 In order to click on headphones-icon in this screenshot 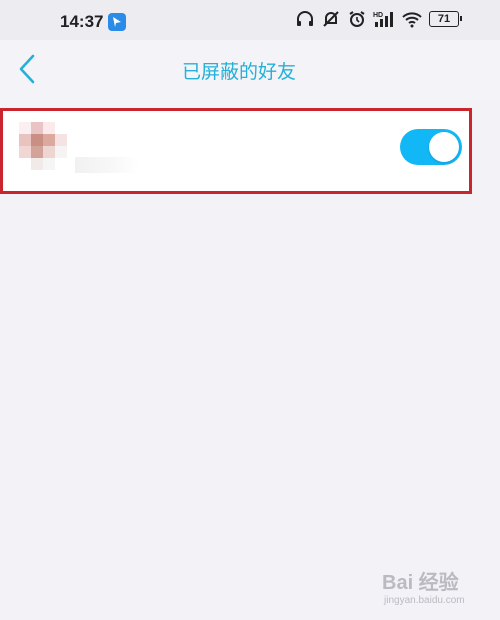, I will do `click(305, 19)`.